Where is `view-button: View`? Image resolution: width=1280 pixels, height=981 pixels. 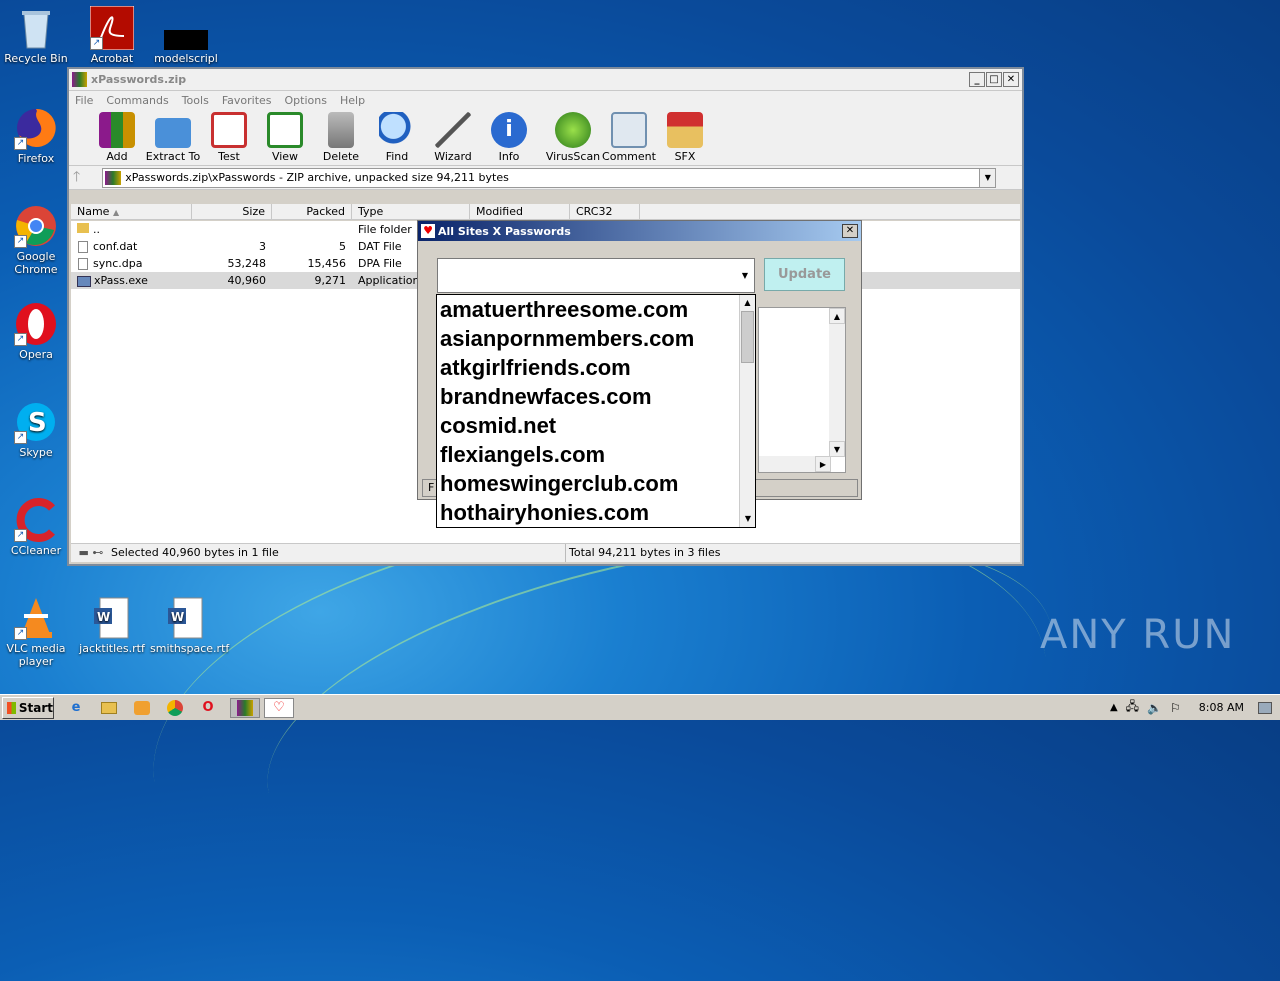 view-button: View is located at coordinates (285, 137).